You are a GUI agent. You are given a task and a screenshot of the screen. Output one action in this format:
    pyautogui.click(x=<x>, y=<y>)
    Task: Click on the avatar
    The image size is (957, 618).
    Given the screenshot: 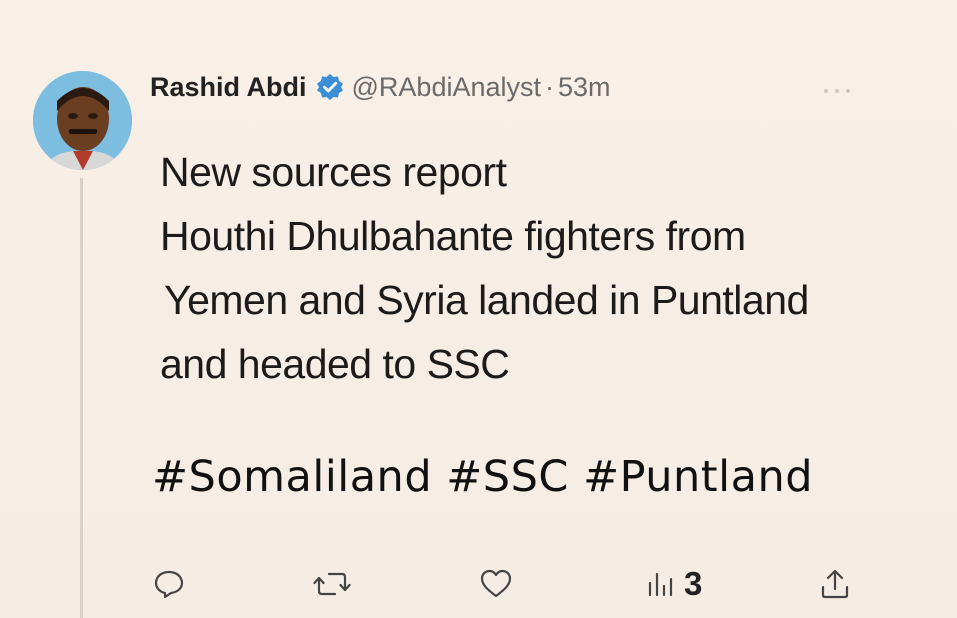 What is the action you would take?
    pyautogui.click(x=82, y=120)
    